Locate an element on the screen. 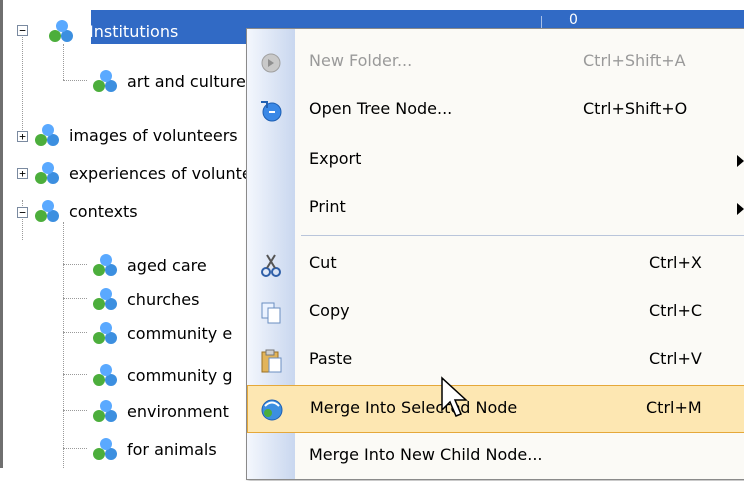 This screenshot has width=744, height=481. tree-node: aged care is located at coordinates (149, 265).